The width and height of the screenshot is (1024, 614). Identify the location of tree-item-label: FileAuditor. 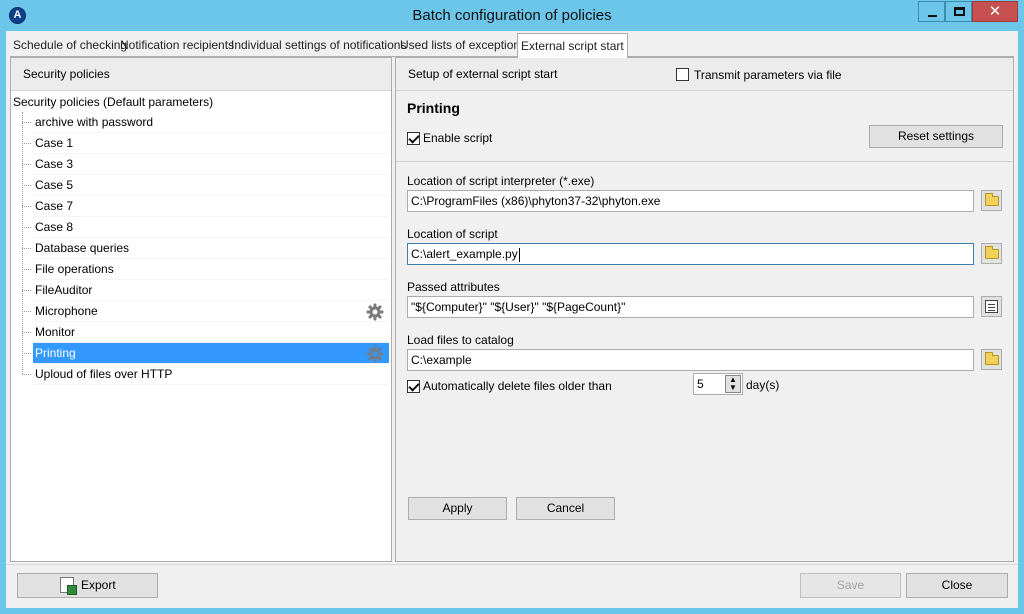
(64, 290).